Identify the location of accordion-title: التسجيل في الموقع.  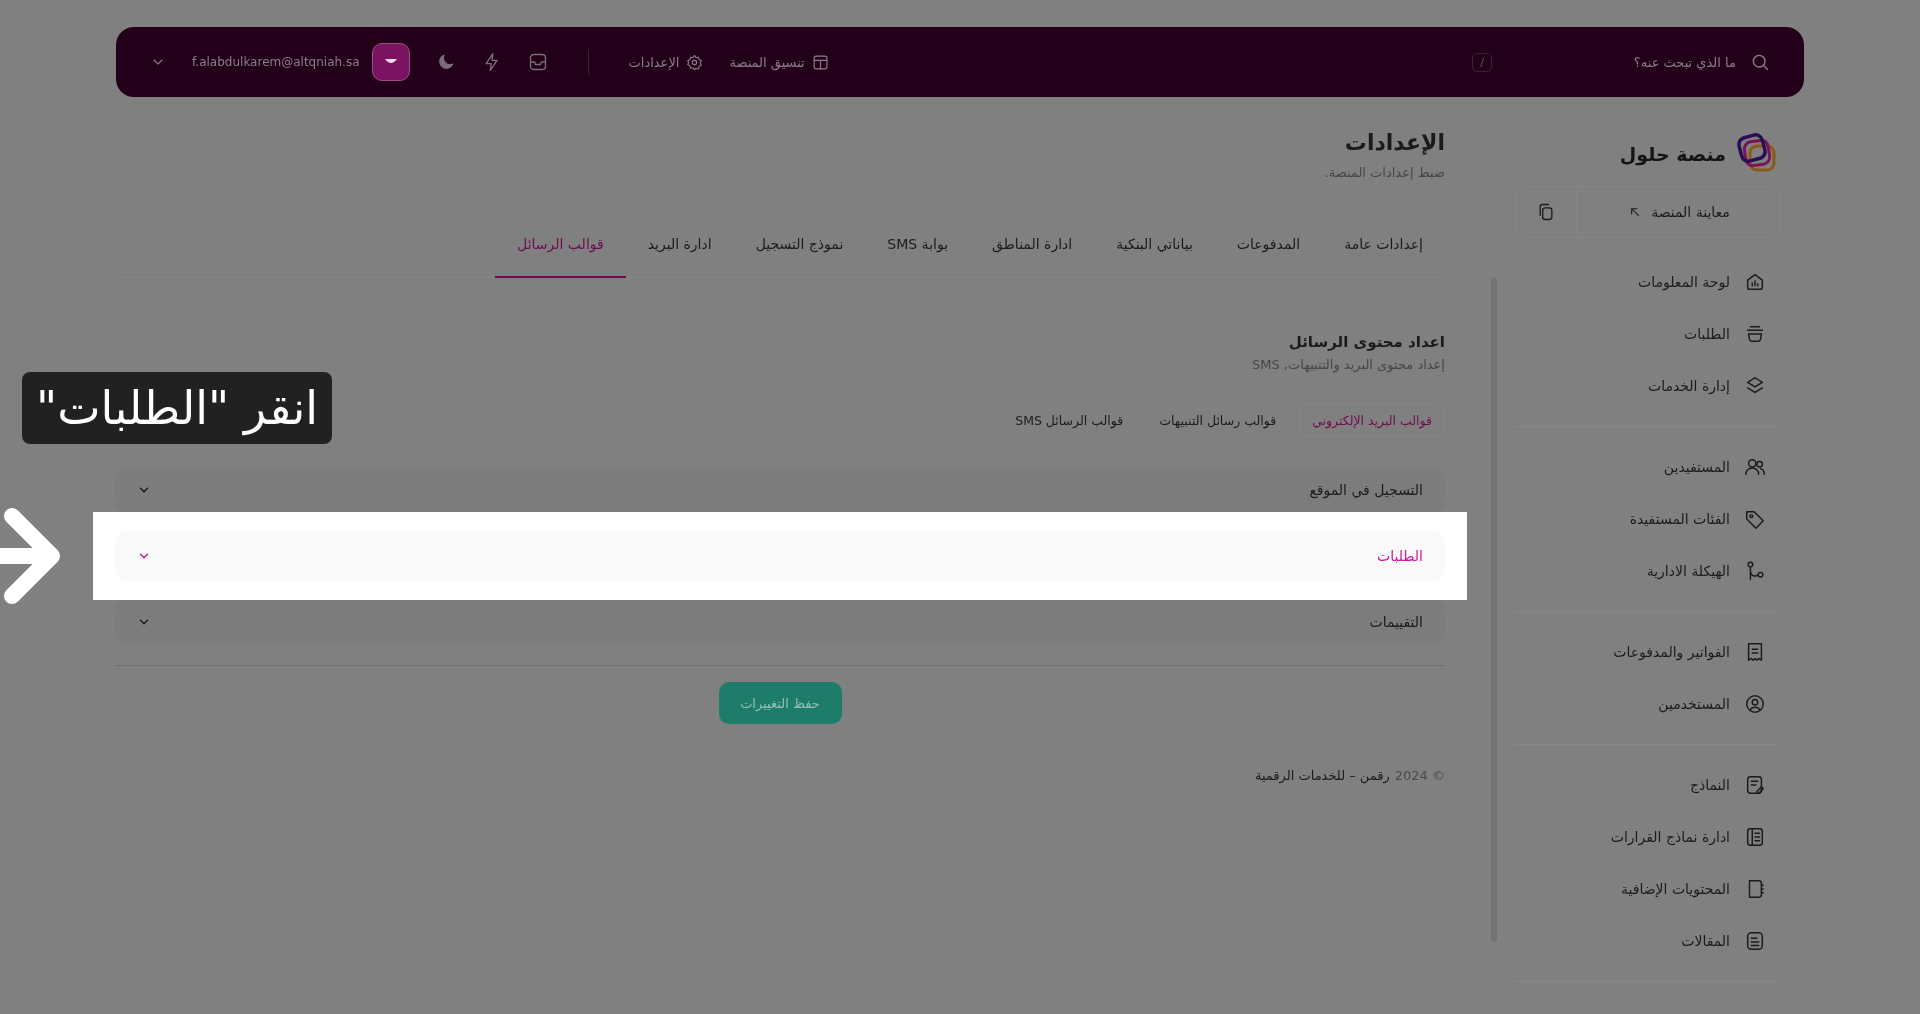
(1366, 490).